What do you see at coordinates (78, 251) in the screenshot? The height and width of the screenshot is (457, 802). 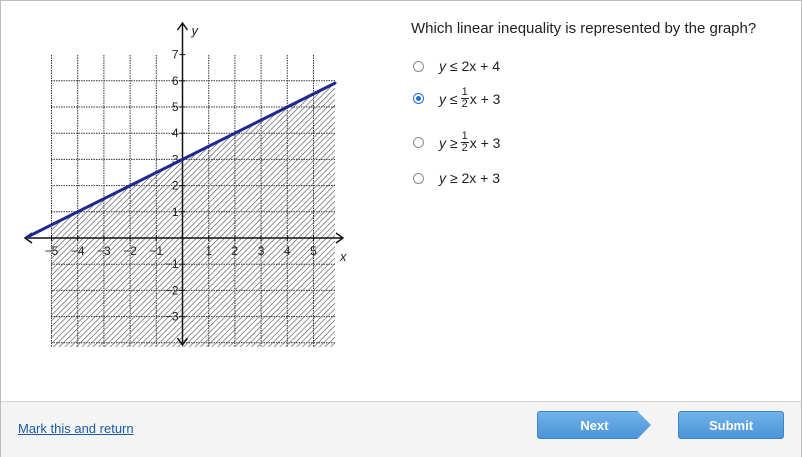 I see `x-tick-label: −4` at bounding box center [78, 251].